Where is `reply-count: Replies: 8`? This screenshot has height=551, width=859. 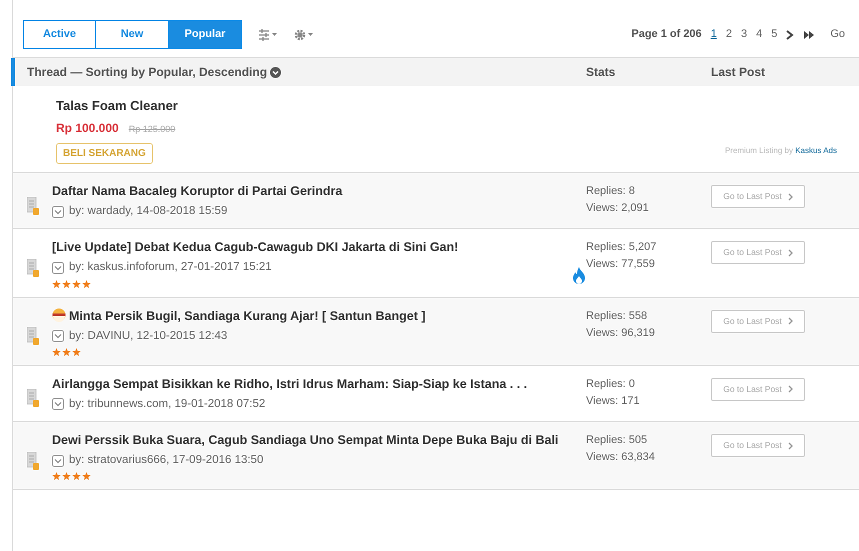 reply-count: Replies: 8 is located at coordinates (611, 191).